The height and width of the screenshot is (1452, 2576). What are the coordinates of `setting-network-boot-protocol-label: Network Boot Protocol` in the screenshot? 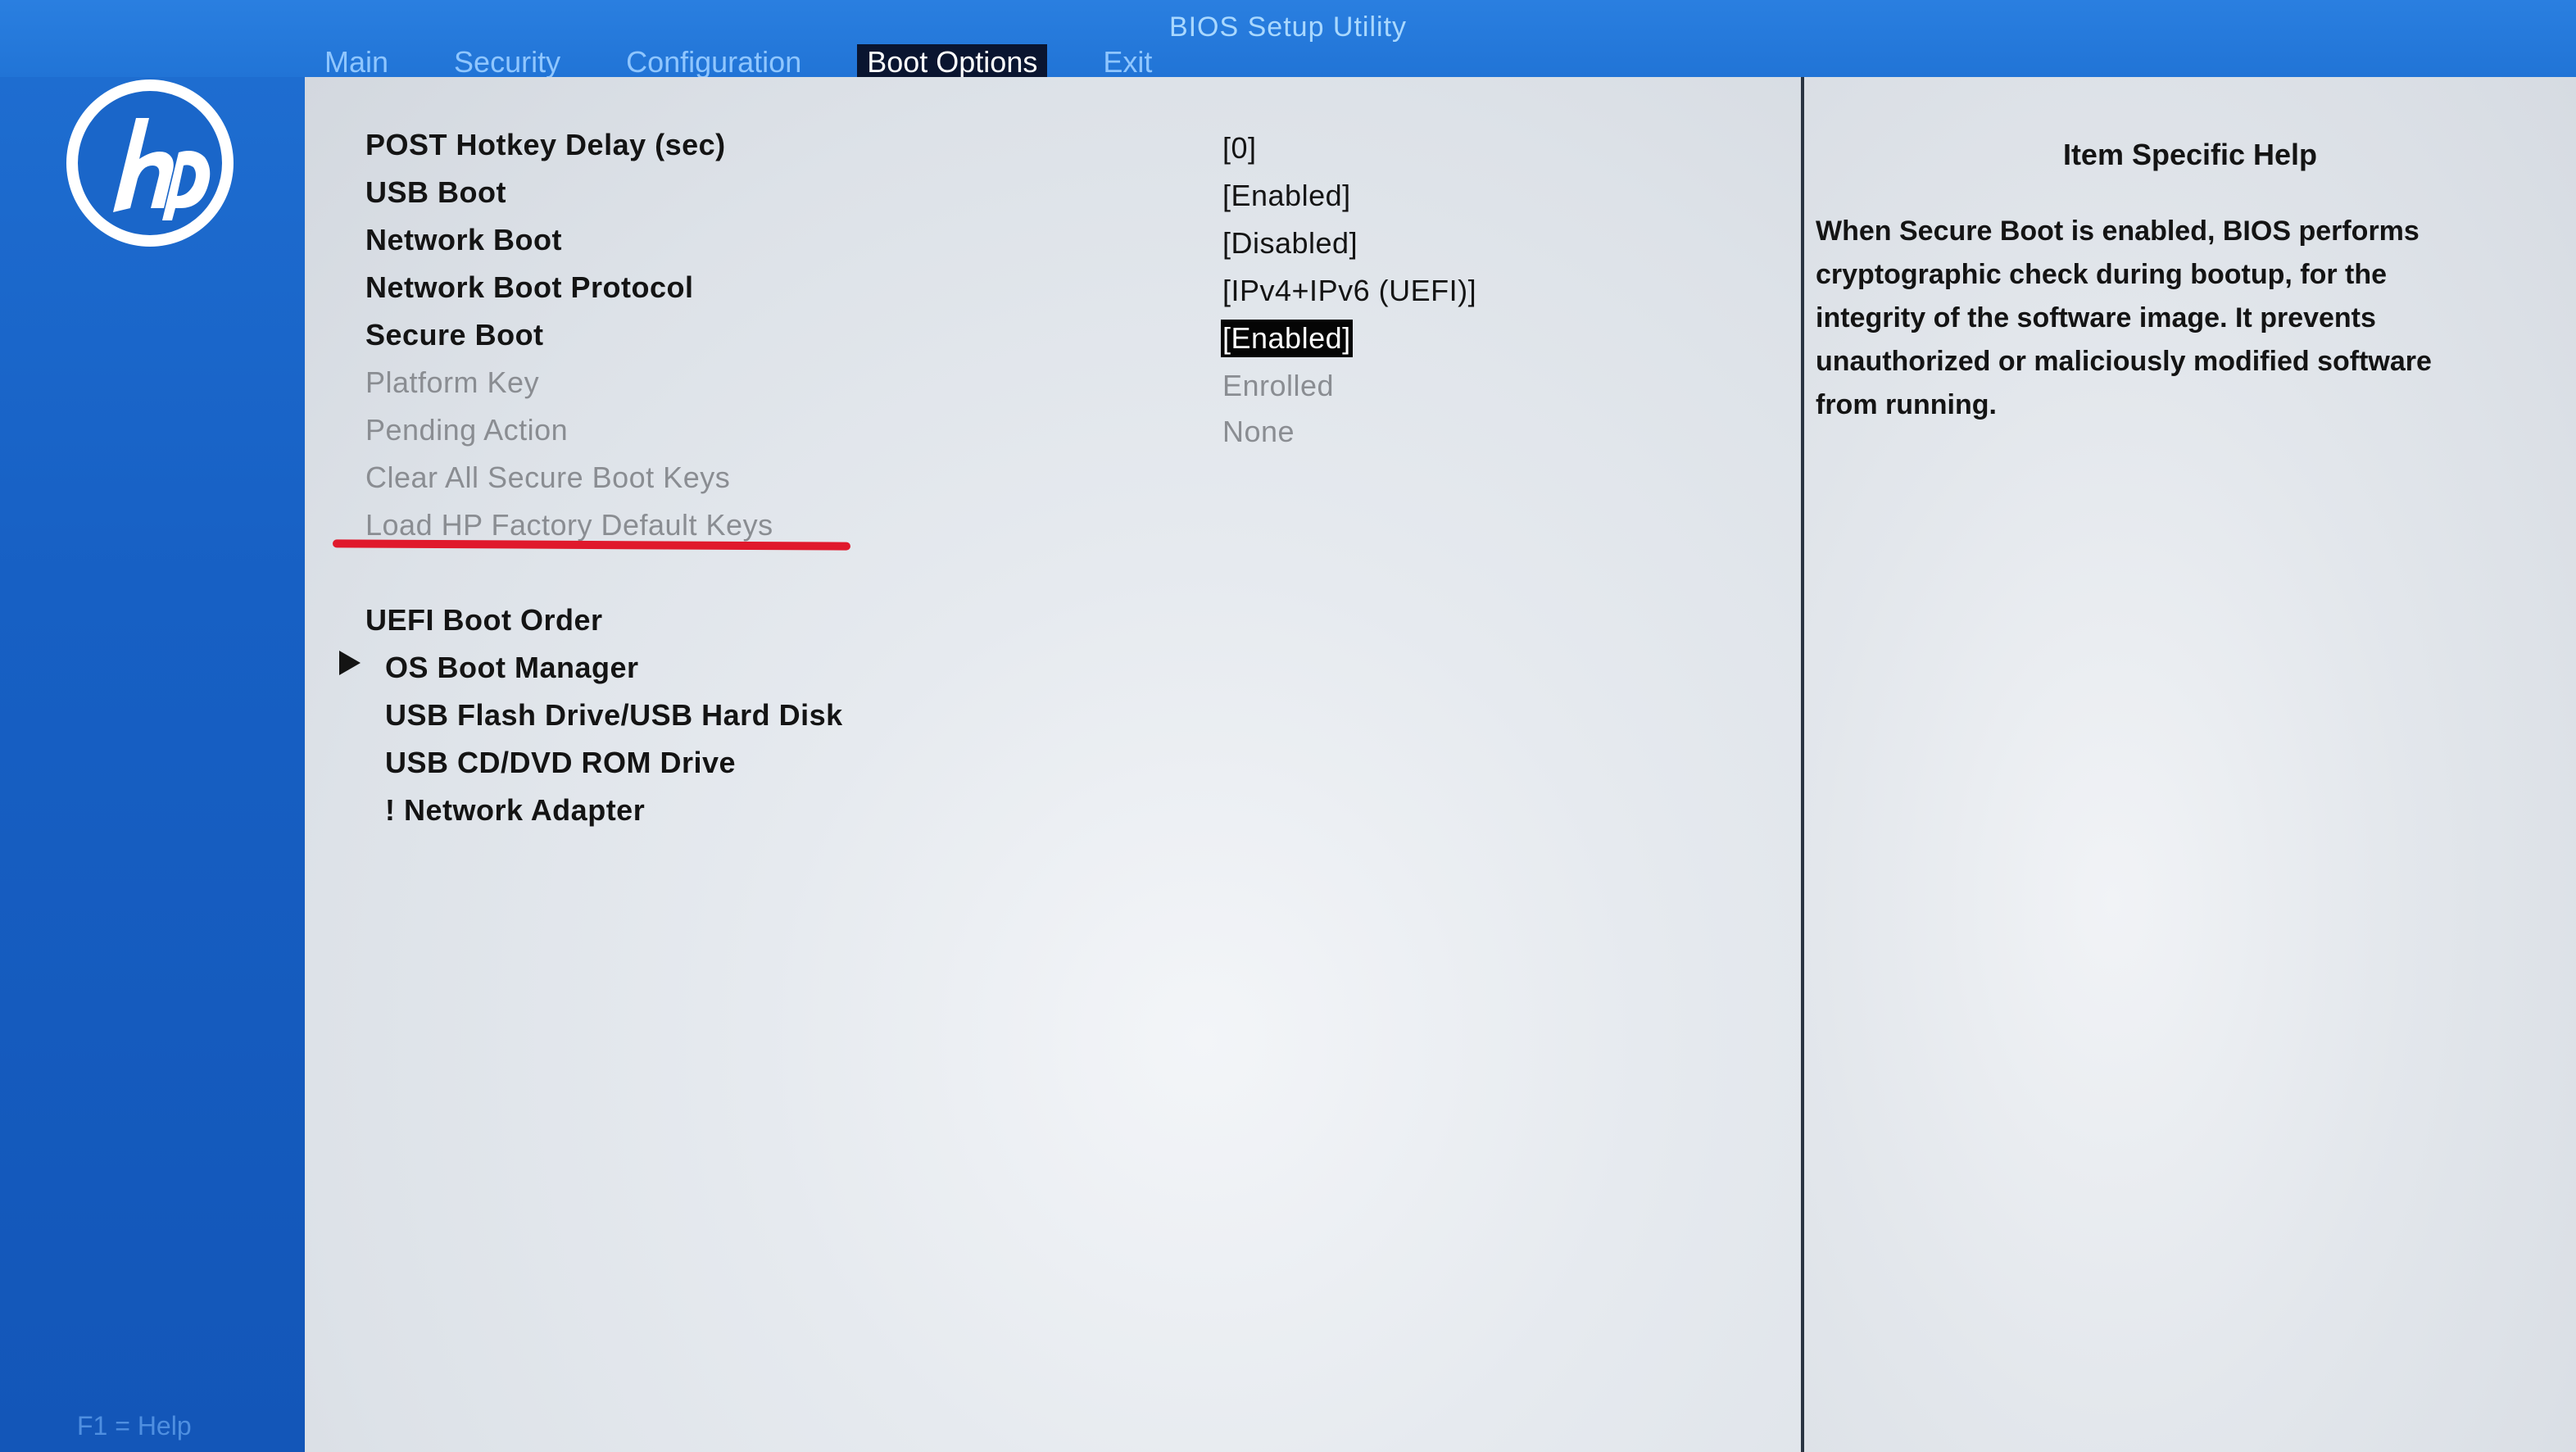 It's located at (529, 287).